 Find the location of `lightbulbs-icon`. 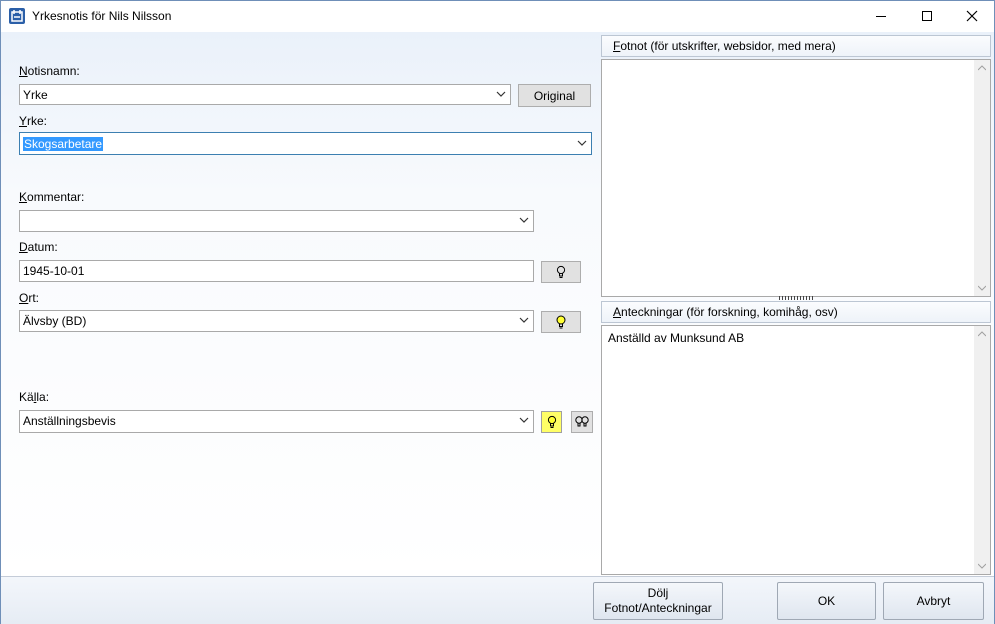

lightbulbs-icon is located at coordinates (582, 421).